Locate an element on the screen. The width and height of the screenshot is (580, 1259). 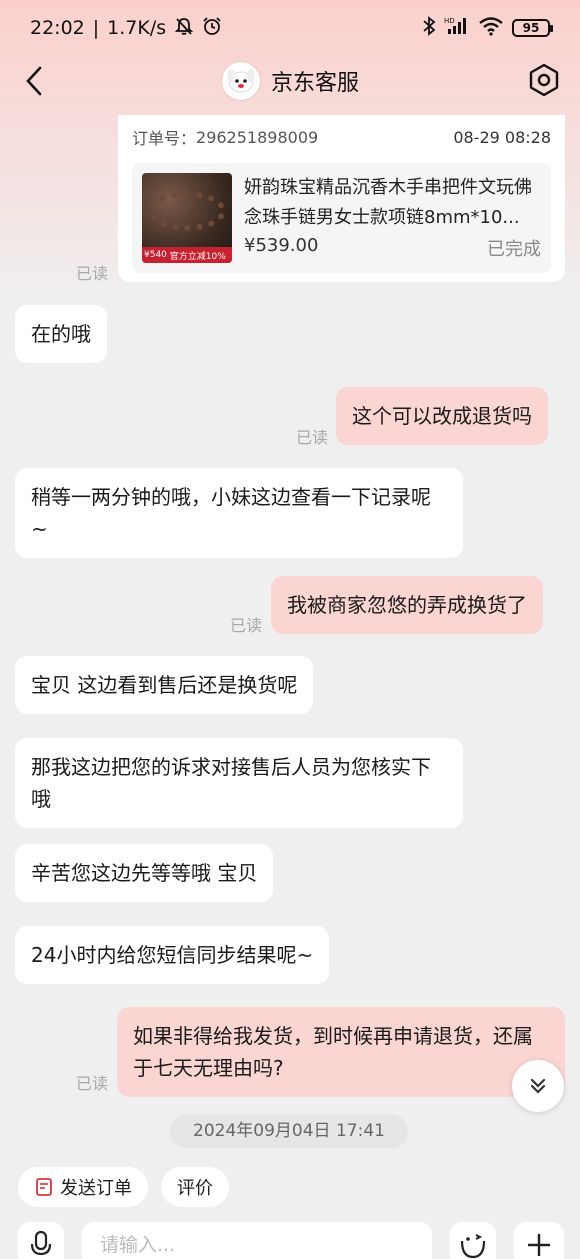
nav-title-group: 京东客服 is located at coordinates (289, 81).